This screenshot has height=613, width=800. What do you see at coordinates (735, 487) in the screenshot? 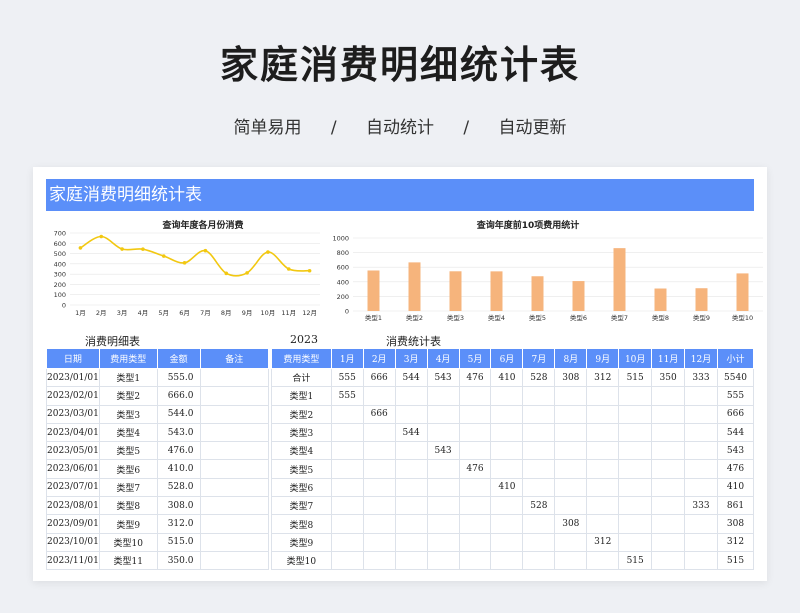
I see `stats-cell: 410` at bounding box center [735, 487].